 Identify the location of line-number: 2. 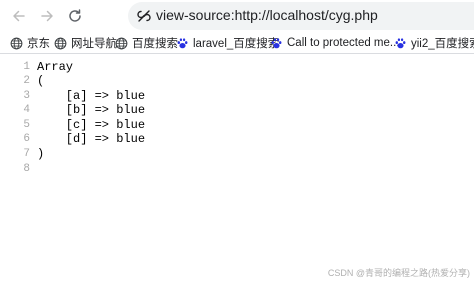
(26, 81).